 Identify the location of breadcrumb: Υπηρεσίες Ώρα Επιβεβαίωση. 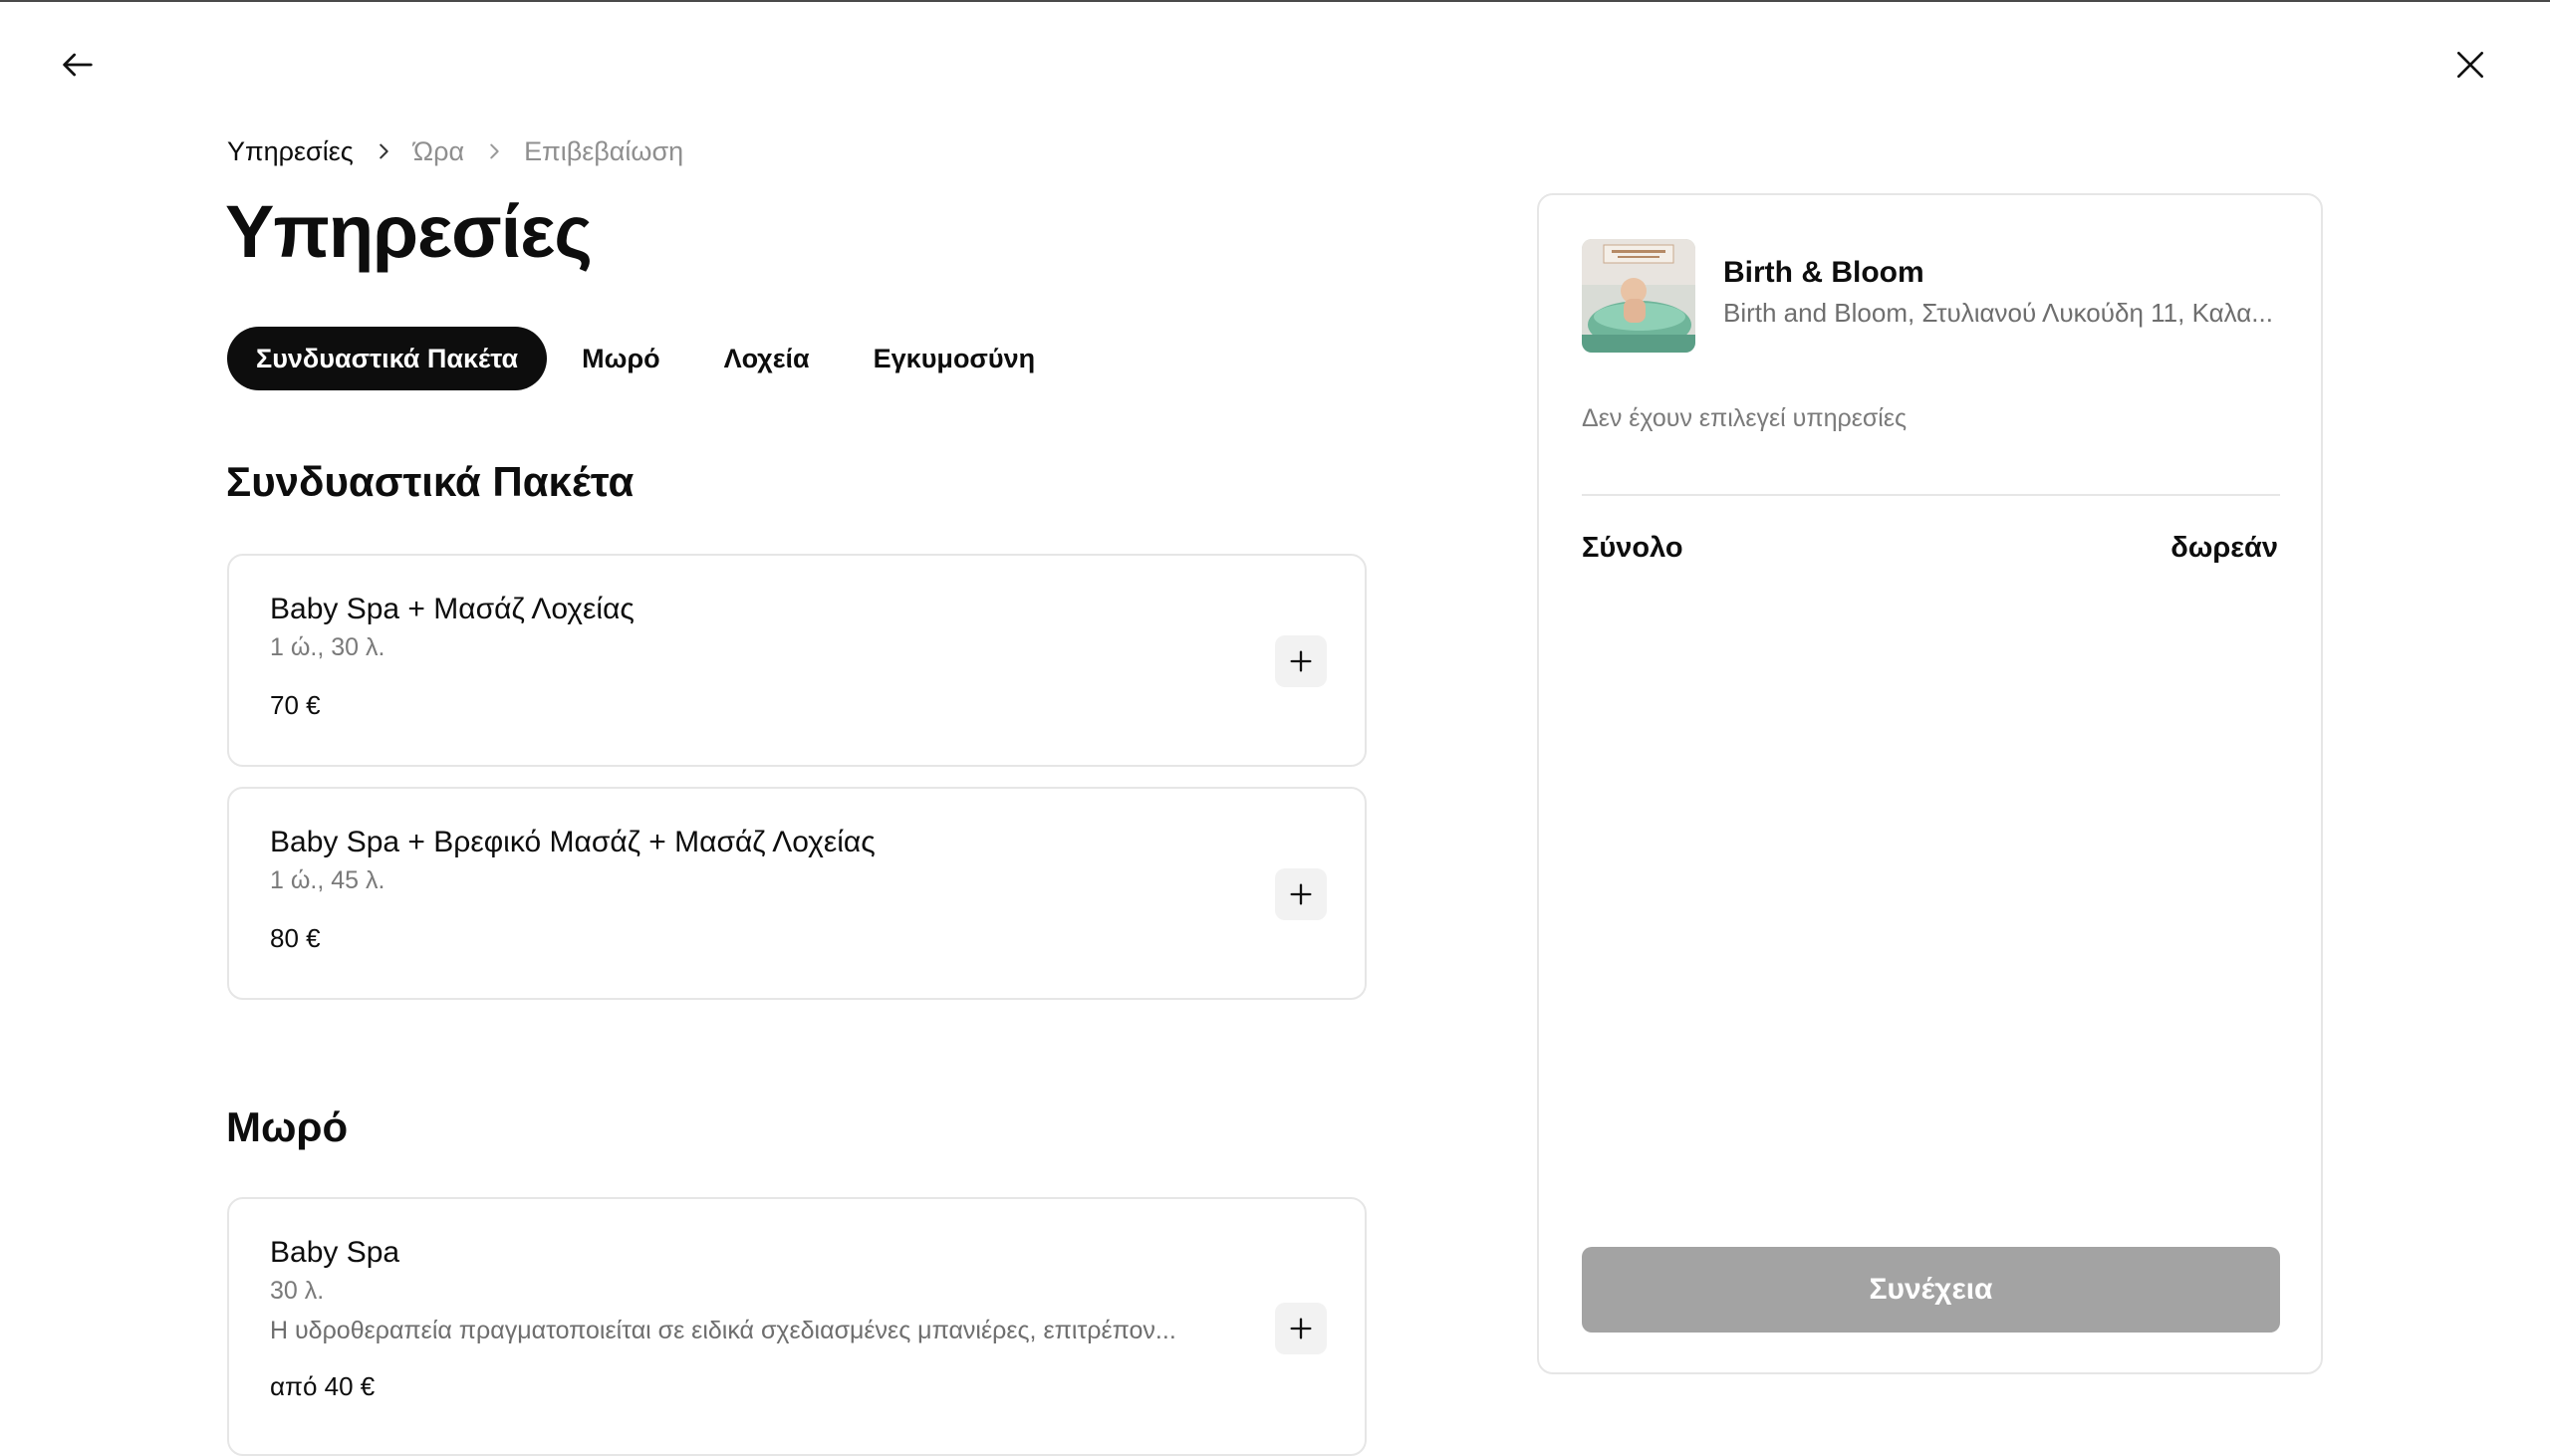
(455, 151).